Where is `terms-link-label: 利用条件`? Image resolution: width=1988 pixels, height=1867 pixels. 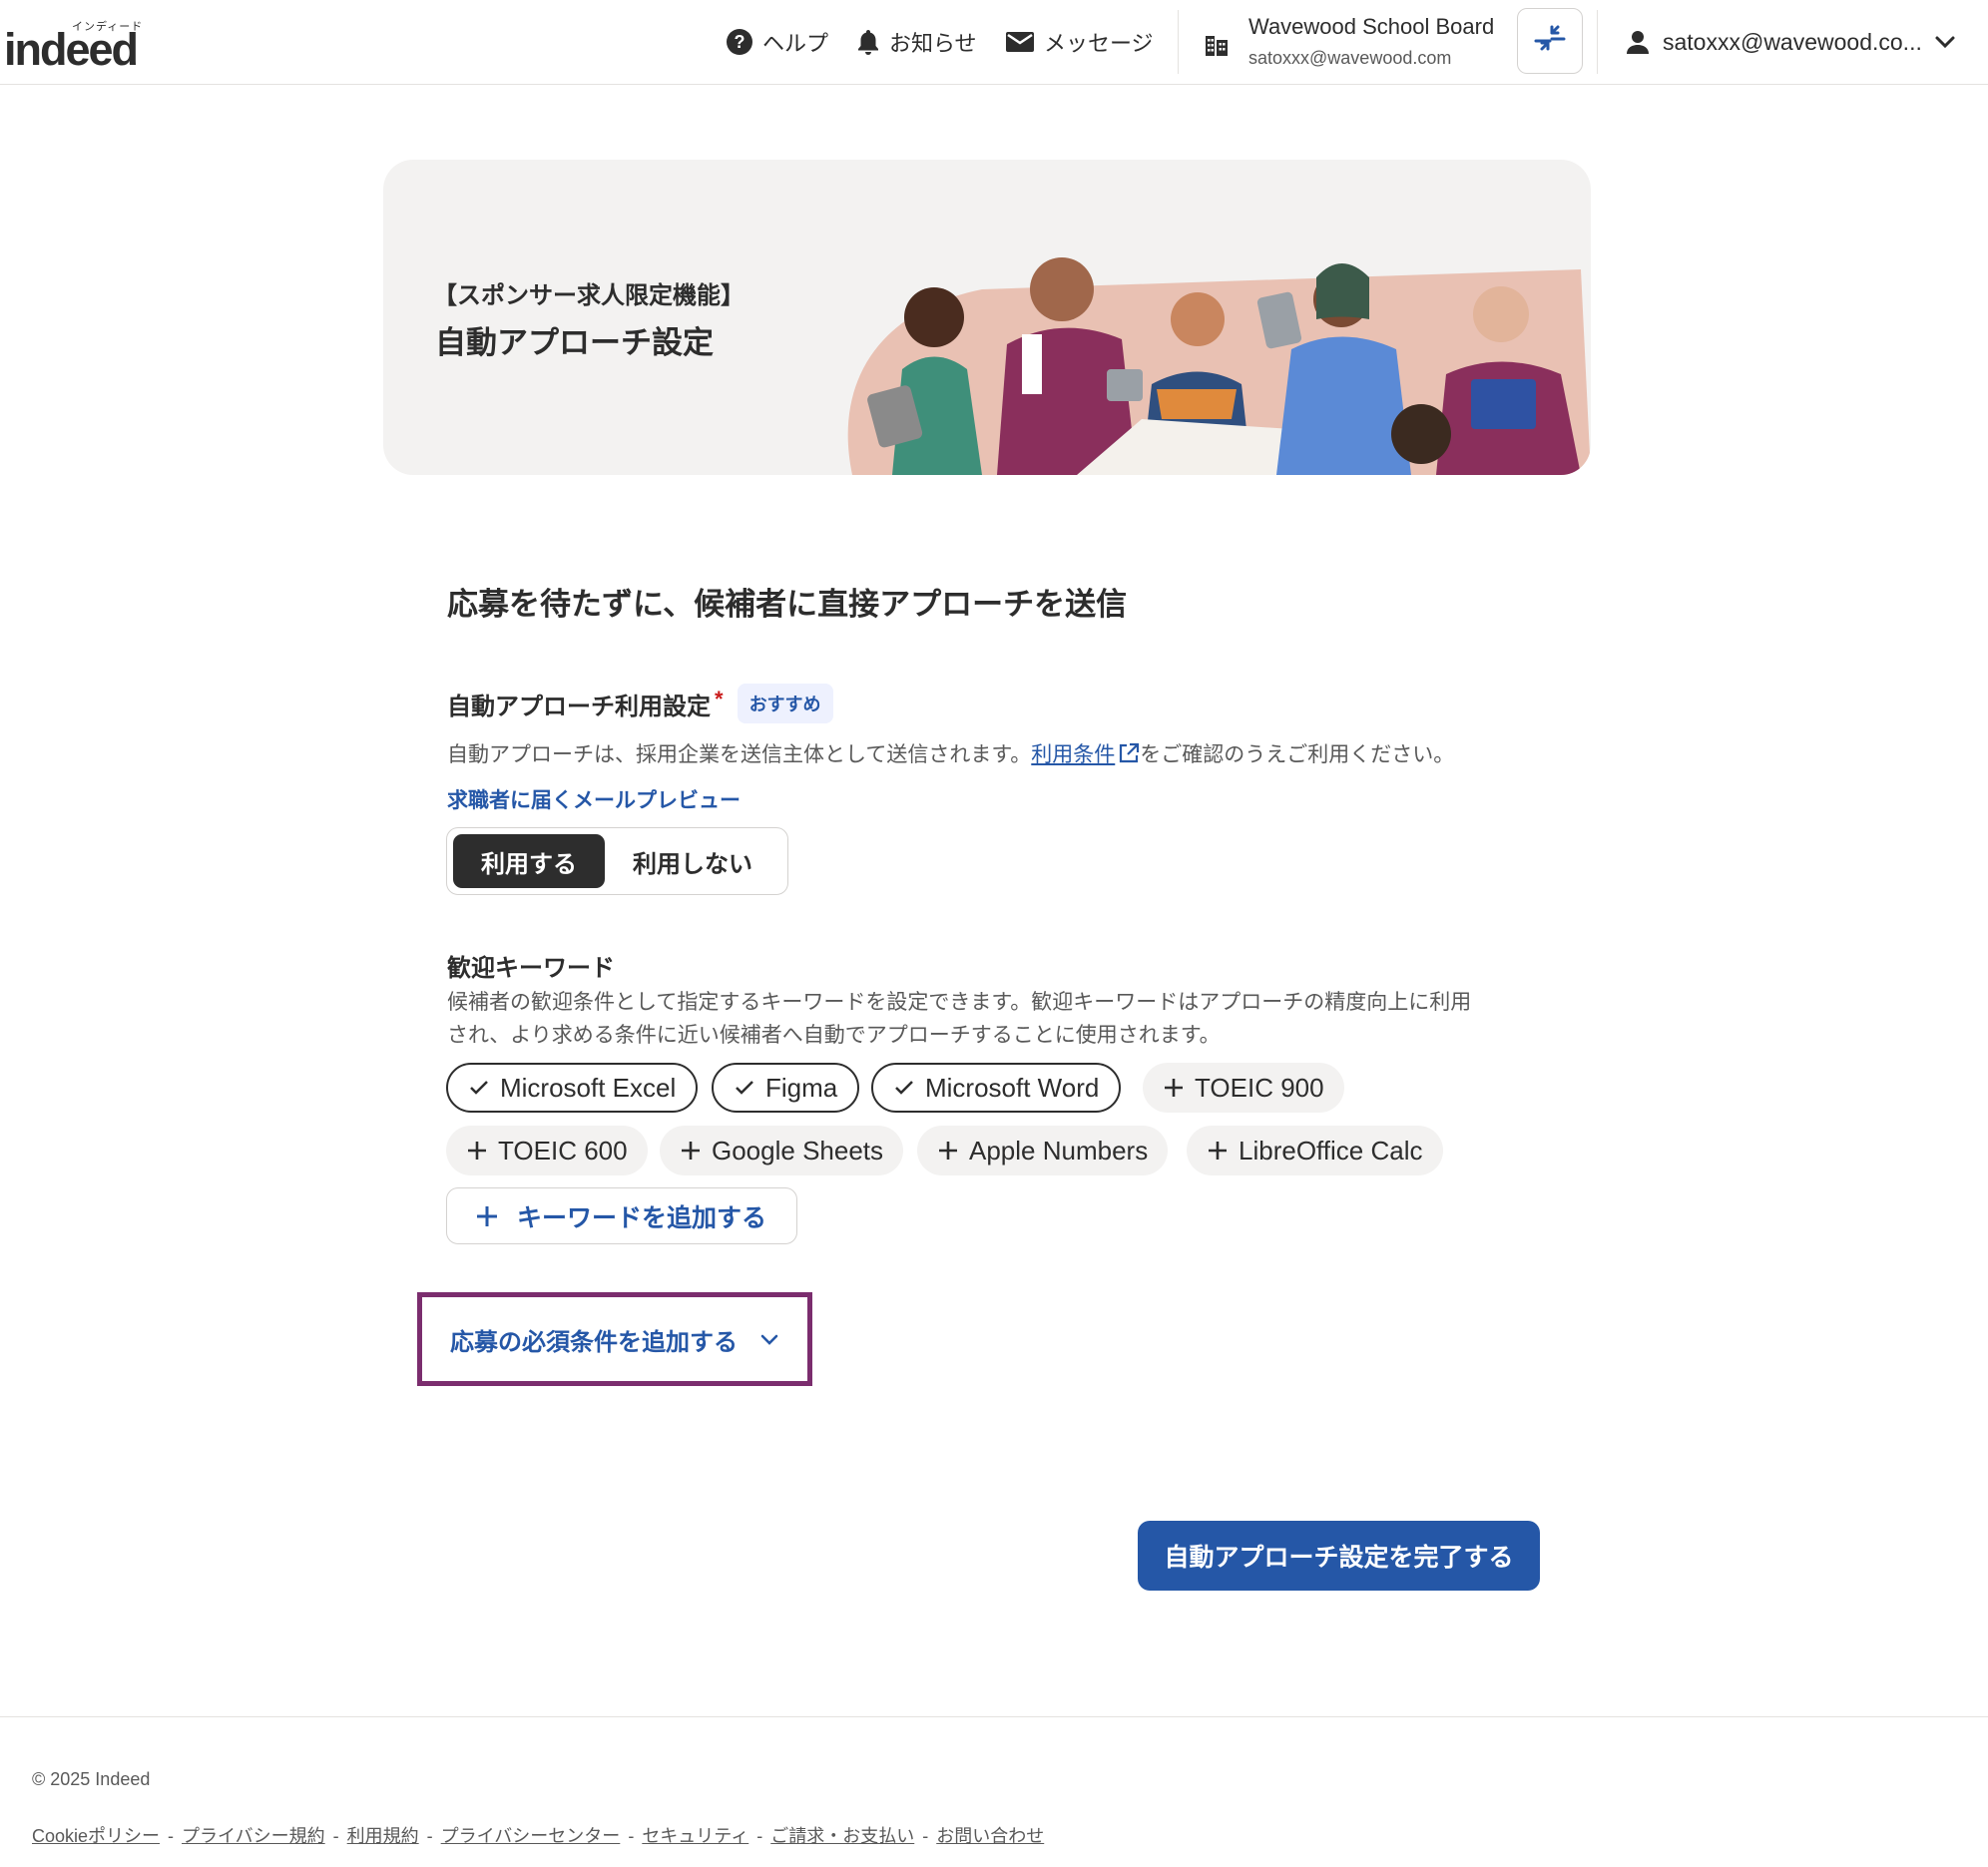
terms-link-label: 利用条件 is located at coordinates (1073, 754).